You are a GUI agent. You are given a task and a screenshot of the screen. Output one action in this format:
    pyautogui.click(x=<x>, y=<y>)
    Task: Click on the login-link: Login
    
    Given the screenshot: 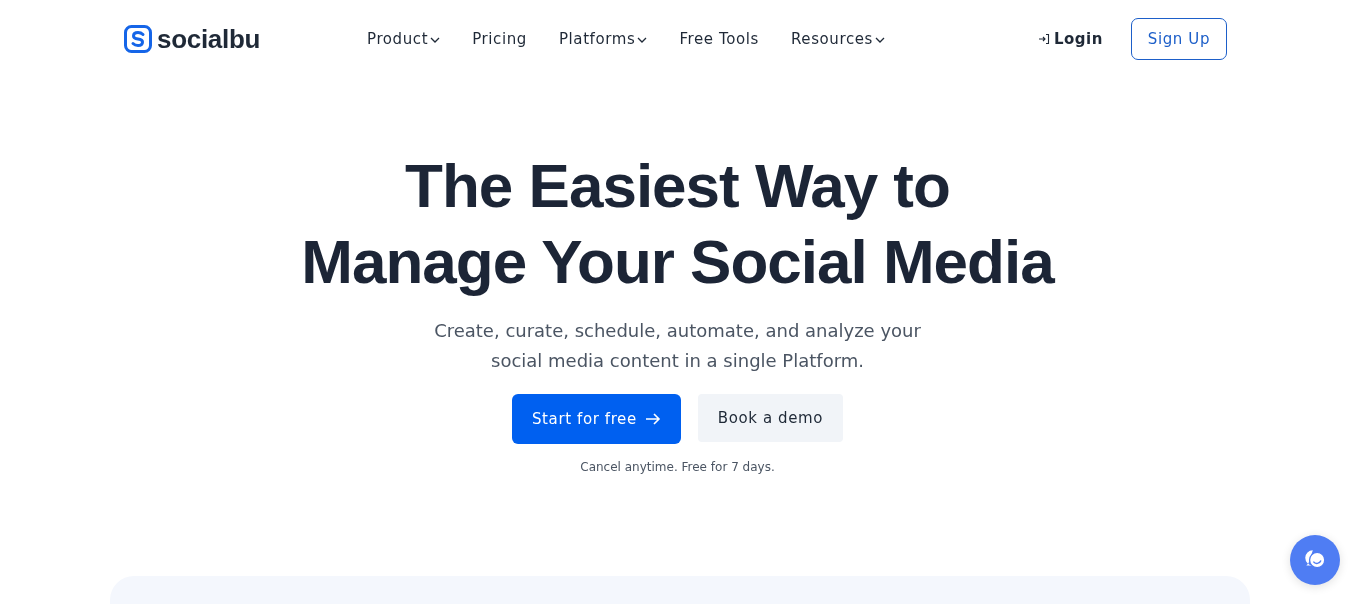 What is the action you would take?
    pyautogui.click(x=1070, y=39)
    